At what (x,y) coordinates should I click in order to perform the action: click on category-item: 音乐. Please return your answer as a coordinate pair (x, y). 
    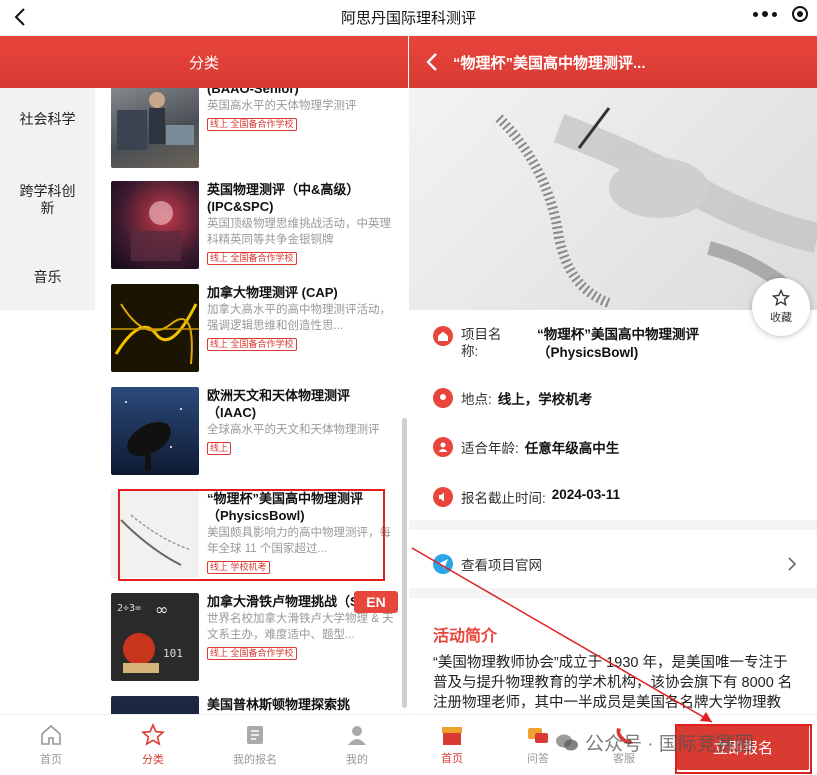
    Looking at the image, I should click on (47, 278).